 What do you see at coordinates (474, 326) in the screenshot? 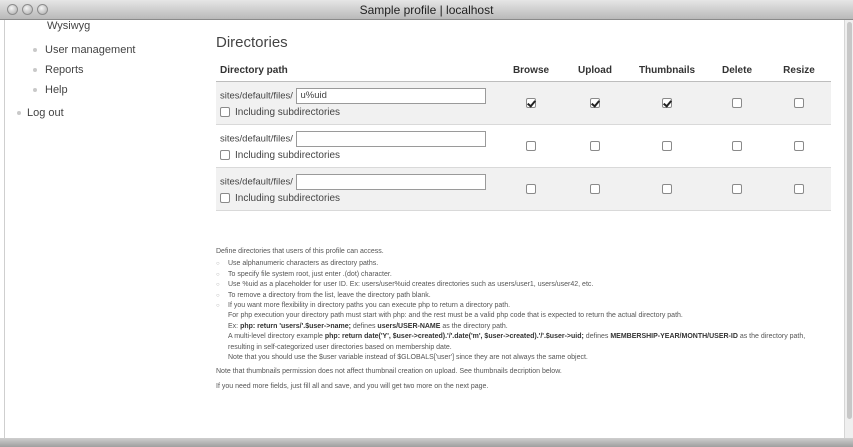
I see `example-text: as the directory path.` at bounding box center [474, 326].